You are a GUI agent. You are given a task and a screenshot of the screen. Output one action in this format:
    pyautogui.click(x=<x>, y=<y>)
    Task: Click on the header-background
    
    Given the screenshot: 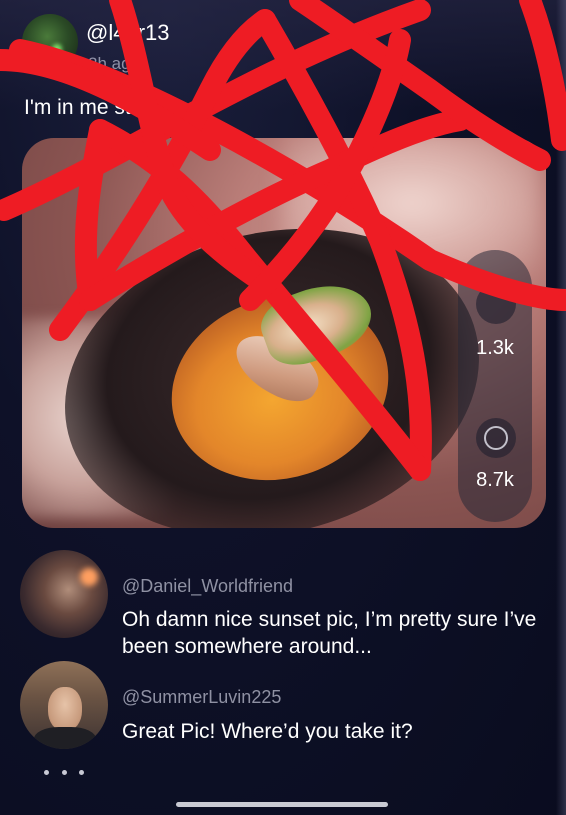 What is the action you would take?
    pyautogui.click(x=283, y=55)
    